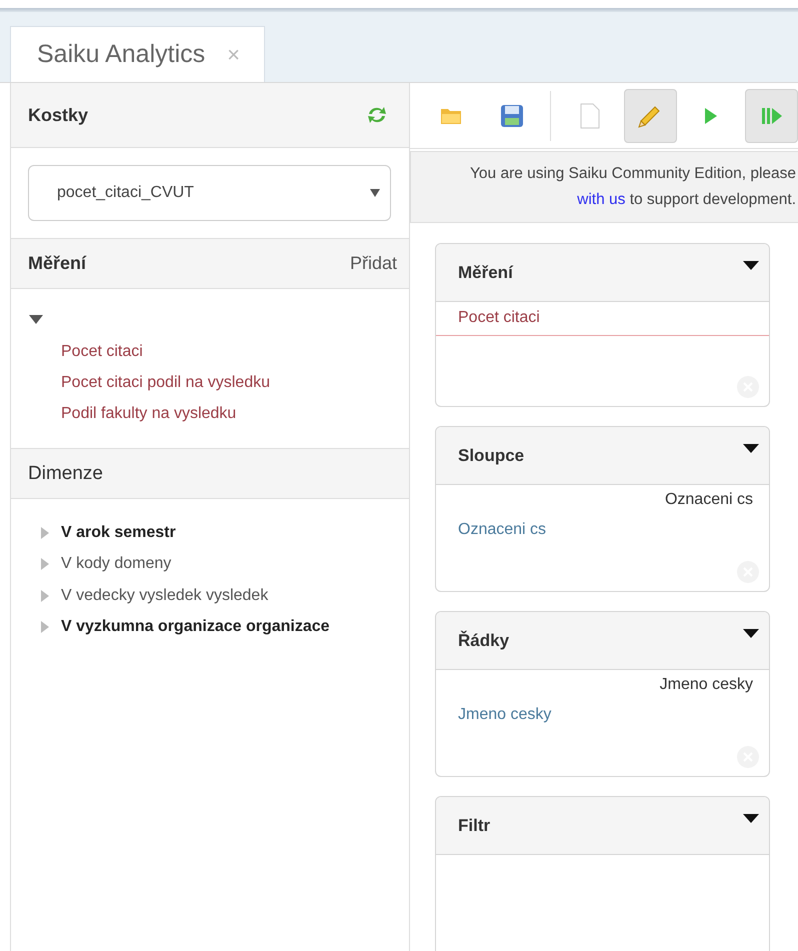  I want to click on dimension-item: V vyzkumna organizace organizace, so click(195, 627).